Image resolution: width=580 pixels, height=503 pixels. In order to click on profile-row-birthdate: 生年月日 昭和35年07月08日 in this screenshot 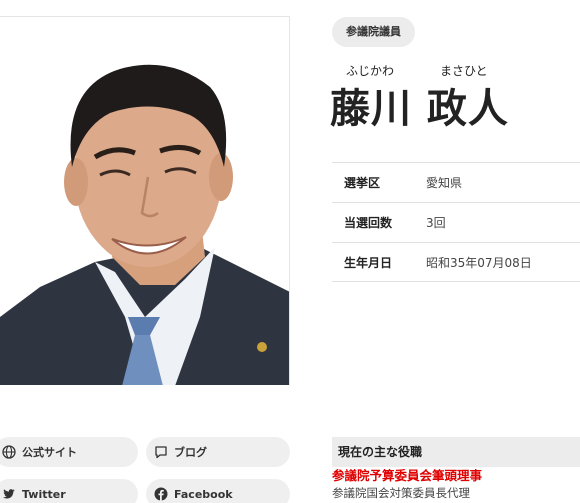, I will do `click(456, 262)`.